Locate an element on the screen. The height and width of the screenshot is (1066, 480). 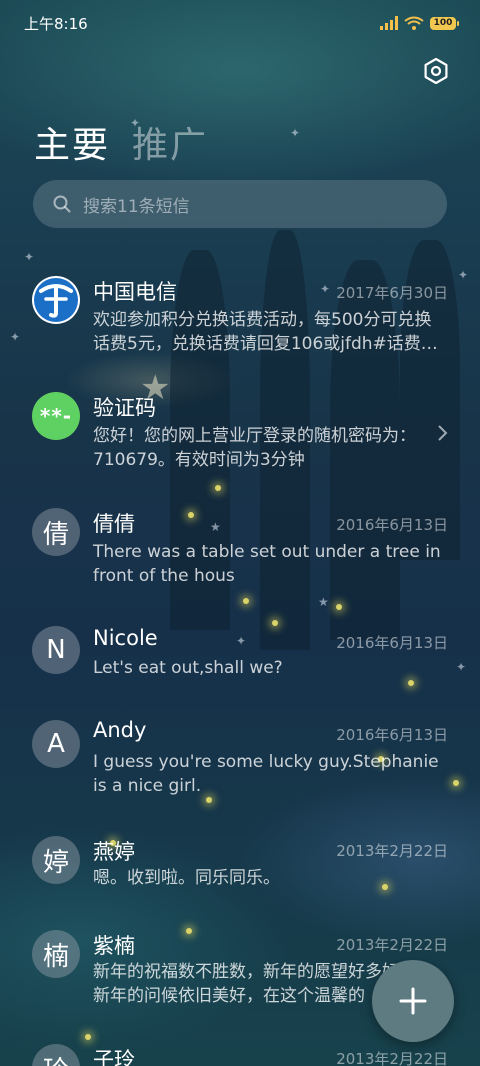
status-bar: 上午8:16 100 is located at coordinates (240, 23).